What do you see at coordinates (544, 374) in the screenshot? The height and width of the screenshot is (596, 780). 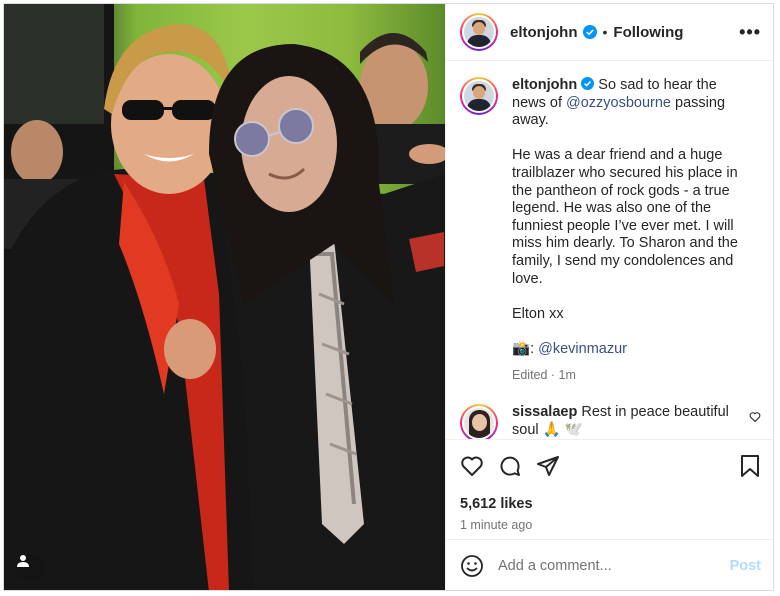 I see `caption-edited-time: Edited · 1m` at bounding box center [544, 374].